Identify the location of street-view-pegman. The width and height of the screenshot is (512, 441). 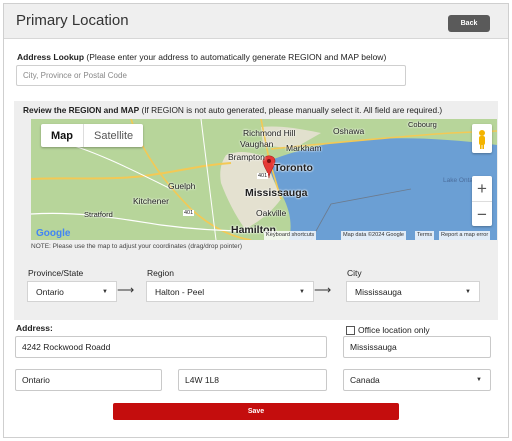
(482, 138).